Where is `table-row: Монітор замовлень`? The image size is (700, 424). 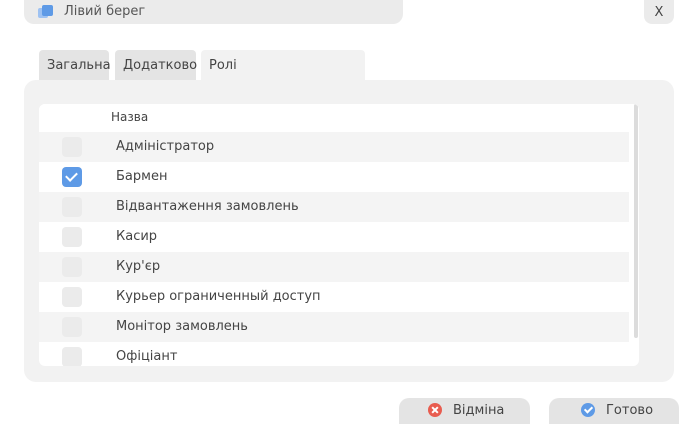
table-row: Монітор замовлень is located at coordinates (334, 327).